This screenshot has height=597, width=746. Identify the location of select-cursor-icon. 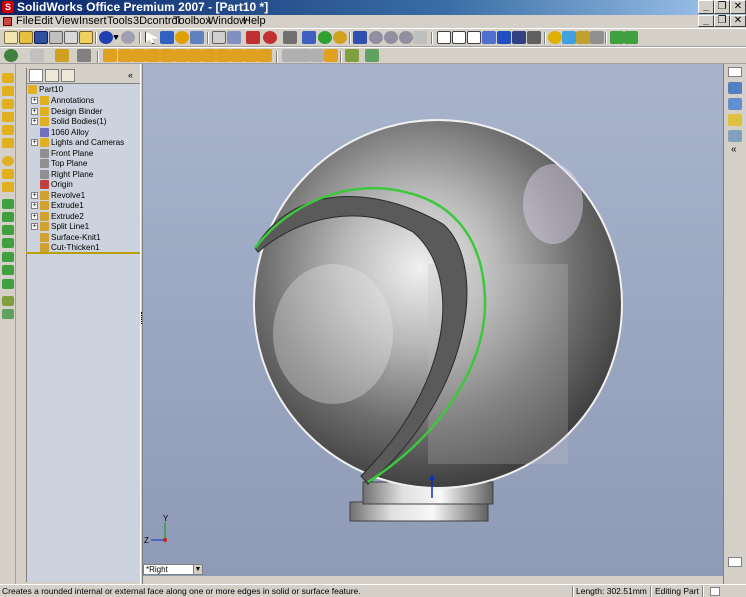
(152, 37).